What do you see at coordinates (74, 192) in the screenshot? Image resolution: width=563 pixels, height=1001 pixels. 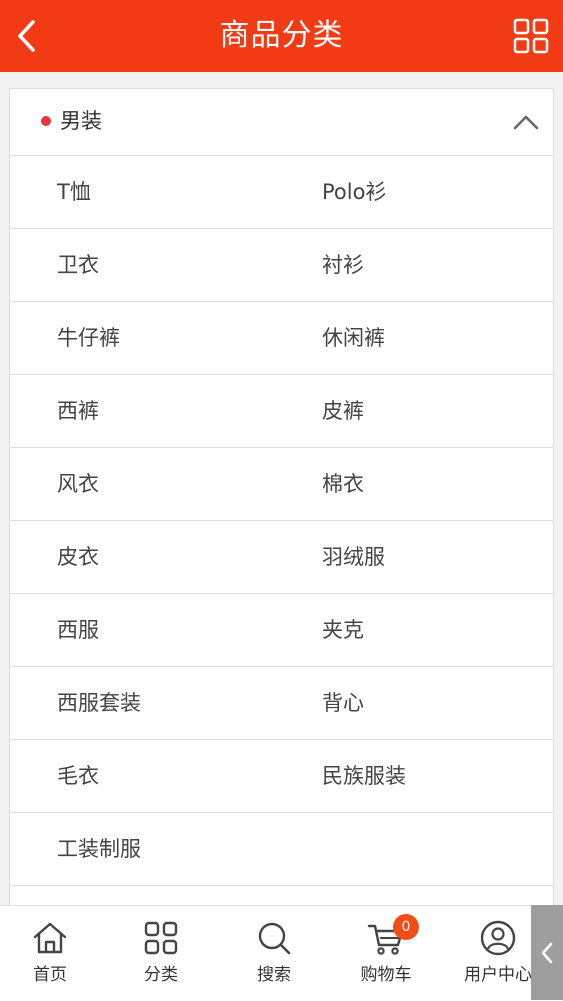 I see `subcategory-item: T恤` at bounding box center [74, 192].